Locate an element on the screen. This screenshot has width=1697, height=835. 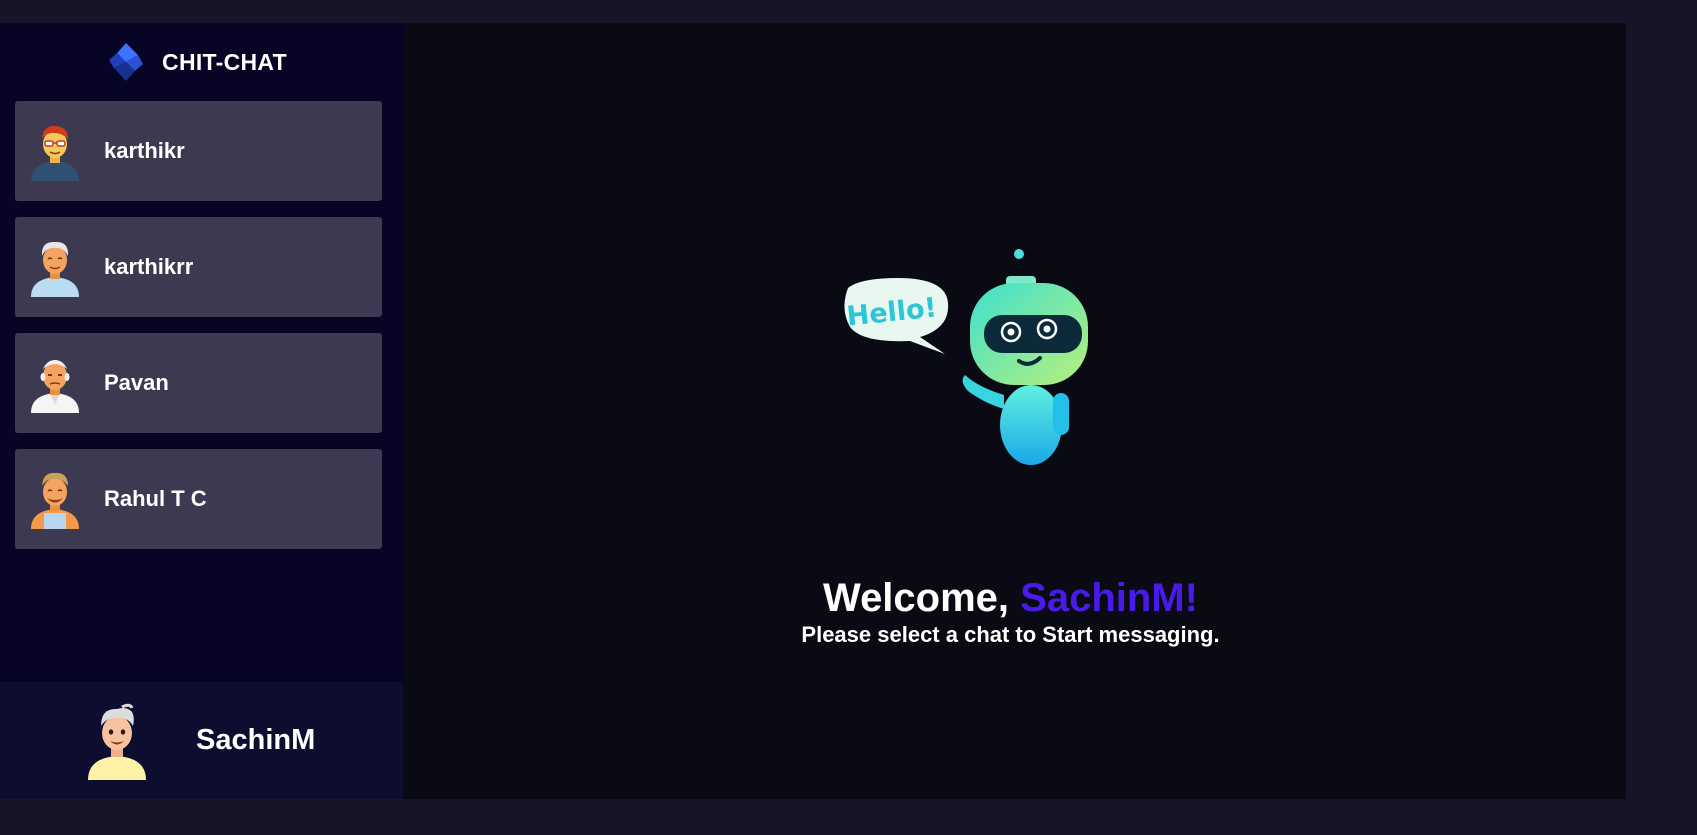
app-title: CHIT-CHAT is located at coordinates (224, 61).